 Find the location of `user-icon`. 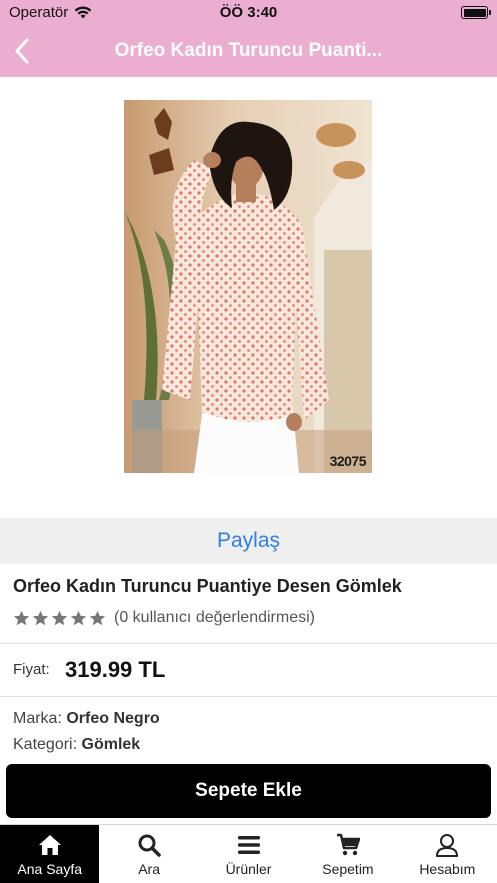

user-icon is located at coordinates (447, 845).